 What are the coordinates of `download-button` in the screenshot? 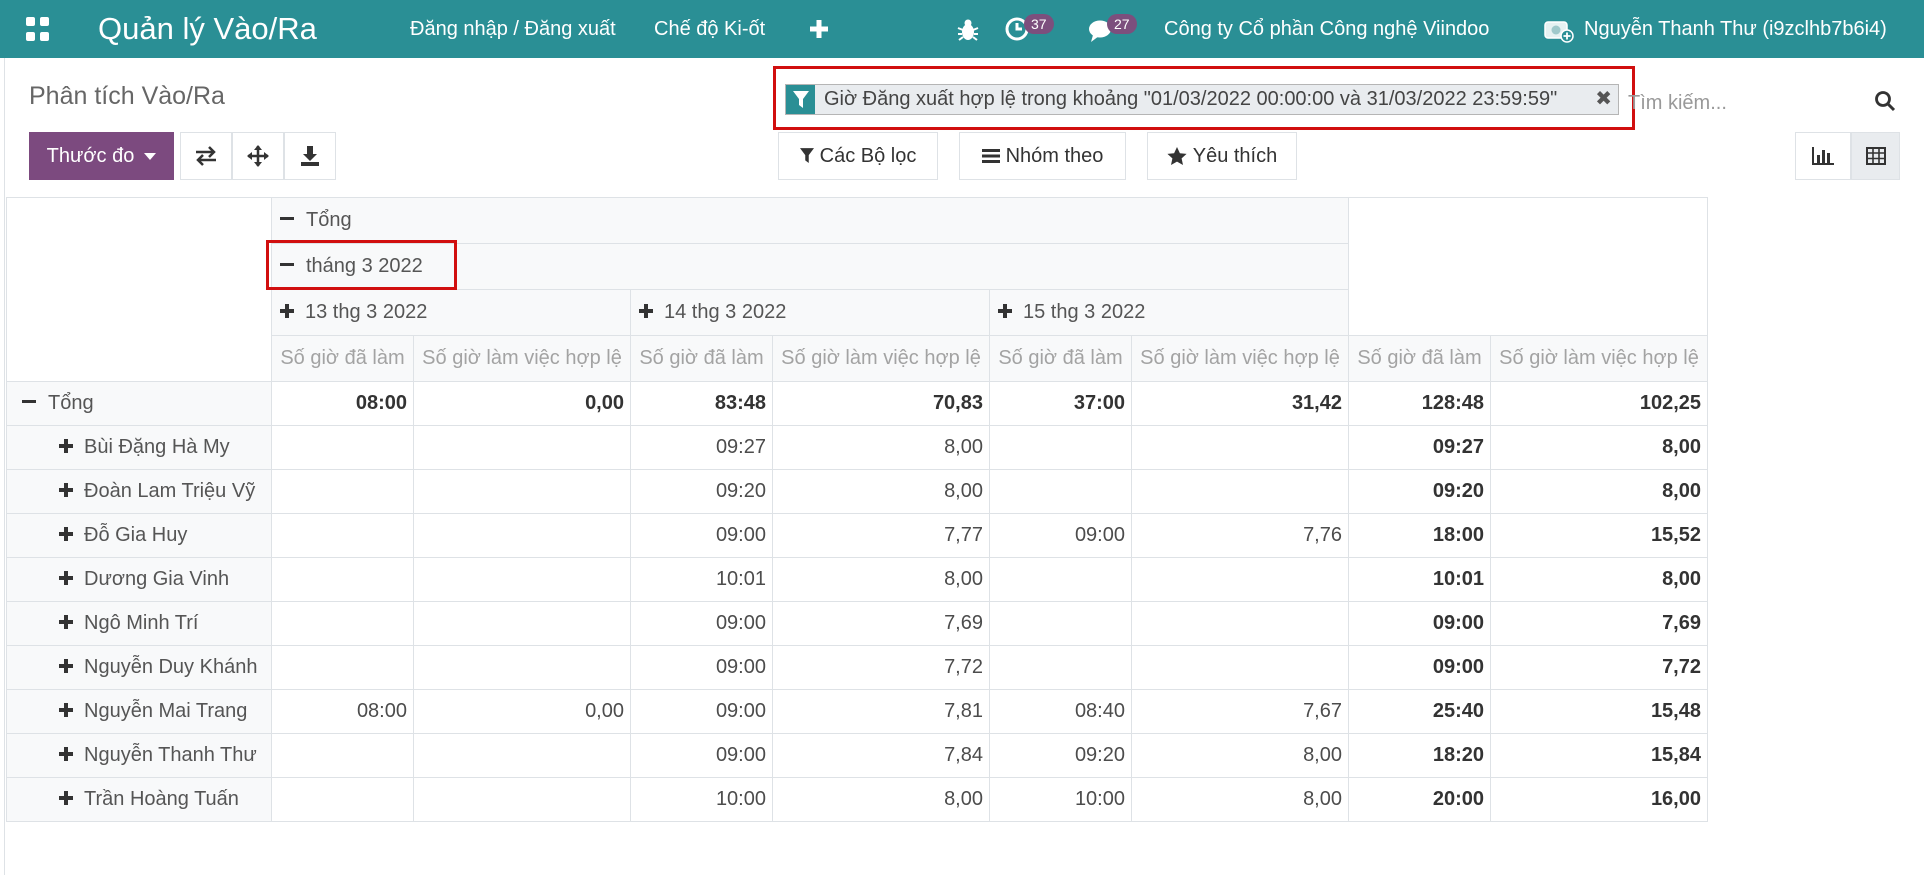 It's located at (310, 156).